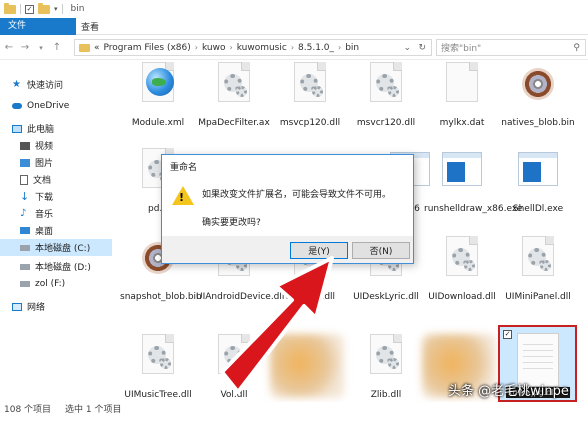  I want to click on new-folder-icon, so click(44, 8).